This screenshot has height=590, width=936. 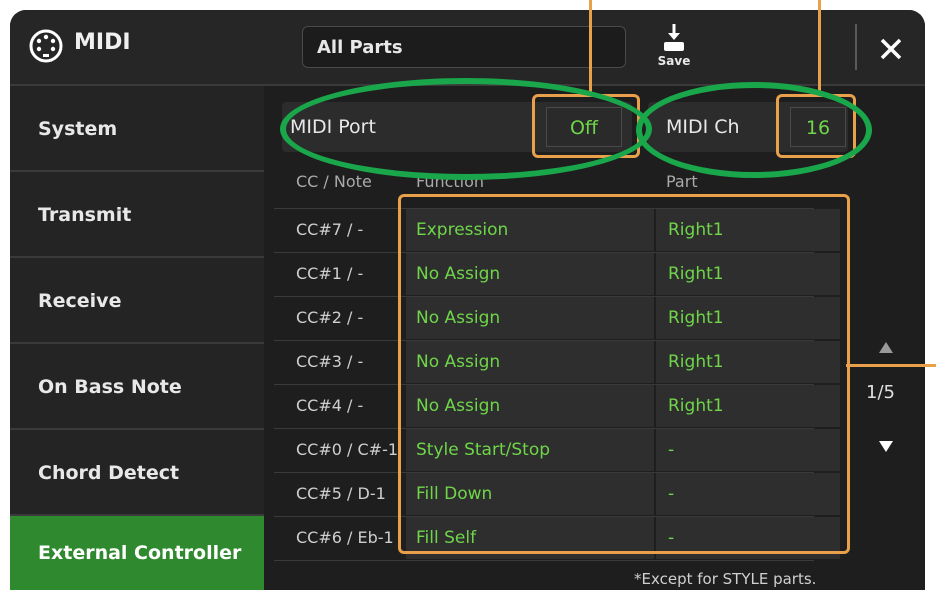 I want to click on table-row: Fill Down -, so click(x=623, y=494).